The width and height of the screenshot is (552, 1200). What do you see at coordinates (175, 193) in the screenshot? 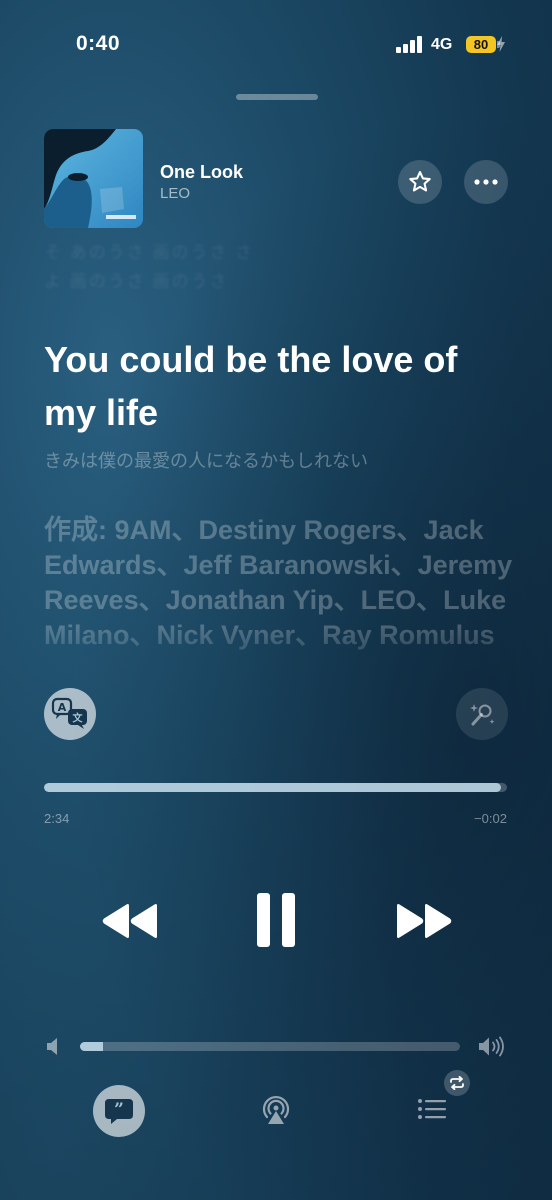
I see `song-artist: LEO` at bounding box center [175, 193].